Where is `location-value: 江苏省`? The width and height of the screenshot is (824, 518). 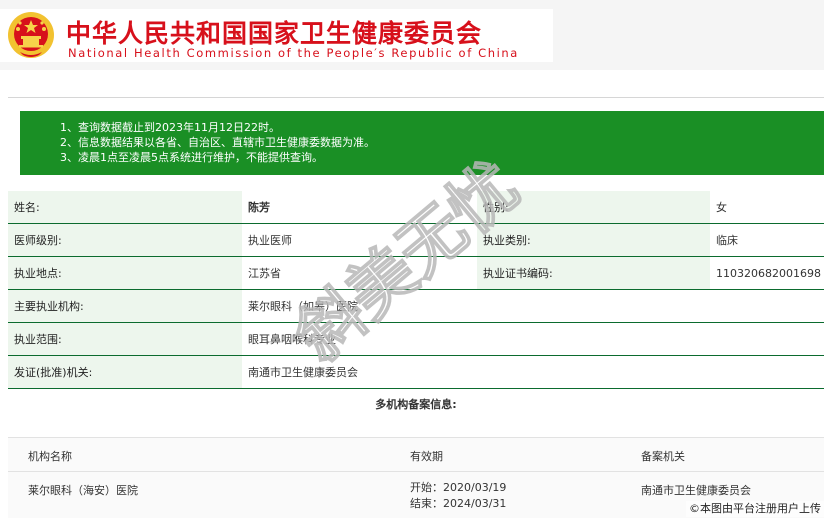
location-value: 江苏省 is located at coordinates (359, 273).